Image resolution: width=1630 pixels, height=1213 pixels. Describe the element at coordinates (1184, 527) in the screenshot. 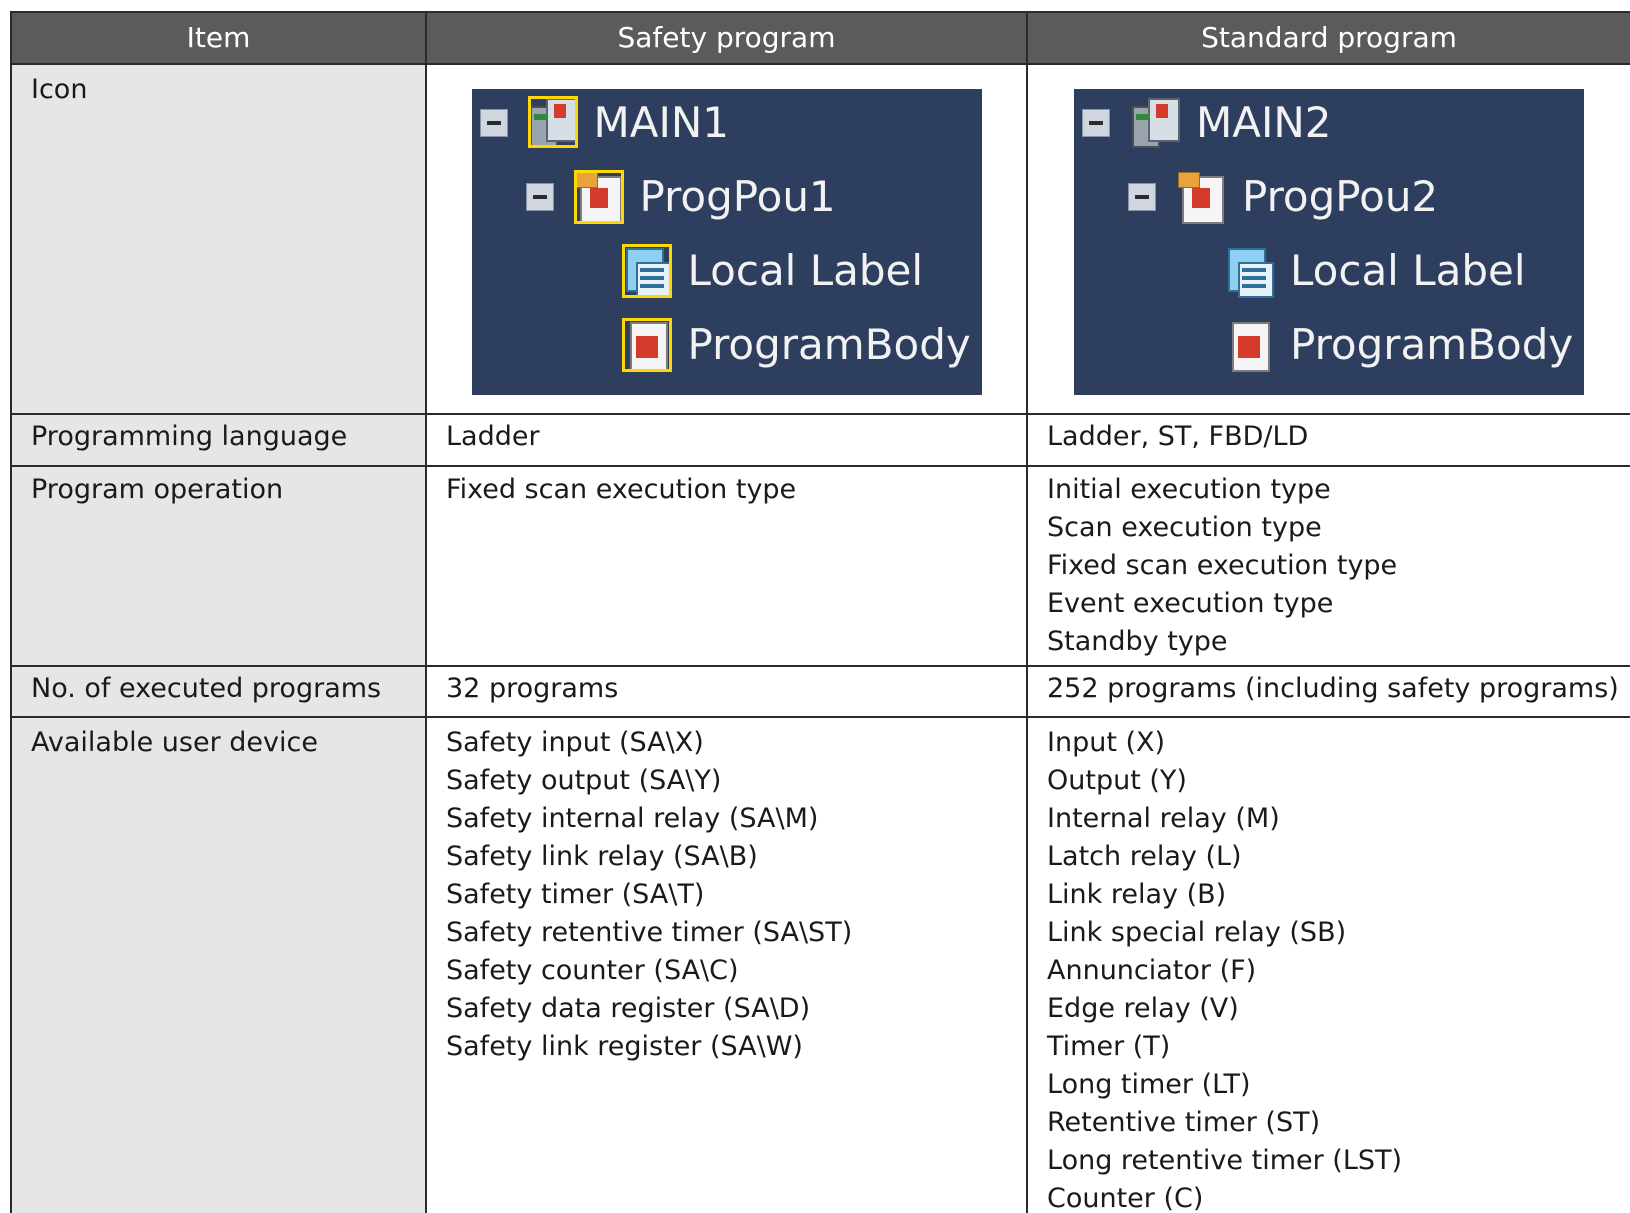

I see `cell-line: Scan execution type` at that location.